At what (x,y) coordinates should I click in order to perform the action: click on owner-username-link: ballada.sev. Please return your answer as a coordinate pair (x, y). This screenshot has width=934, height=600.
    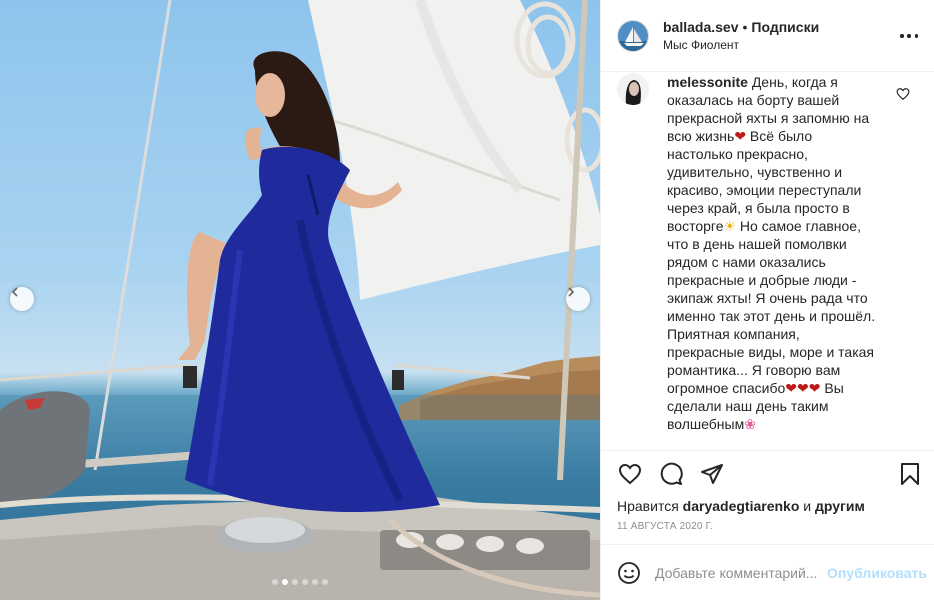
    Looking at the image, I should click on (701, 27).